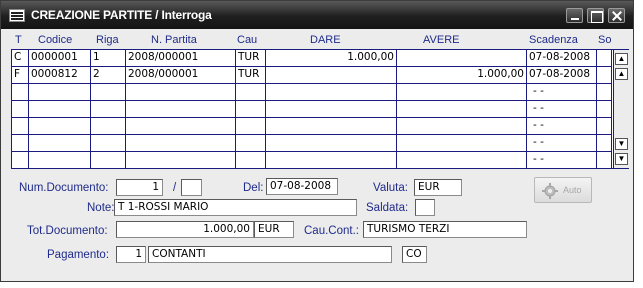 The image size is (643, 288). What do you see at coordinates (595, 15) in the screenshot?
I see `maximize-icon` at bounding box center [595, 15].